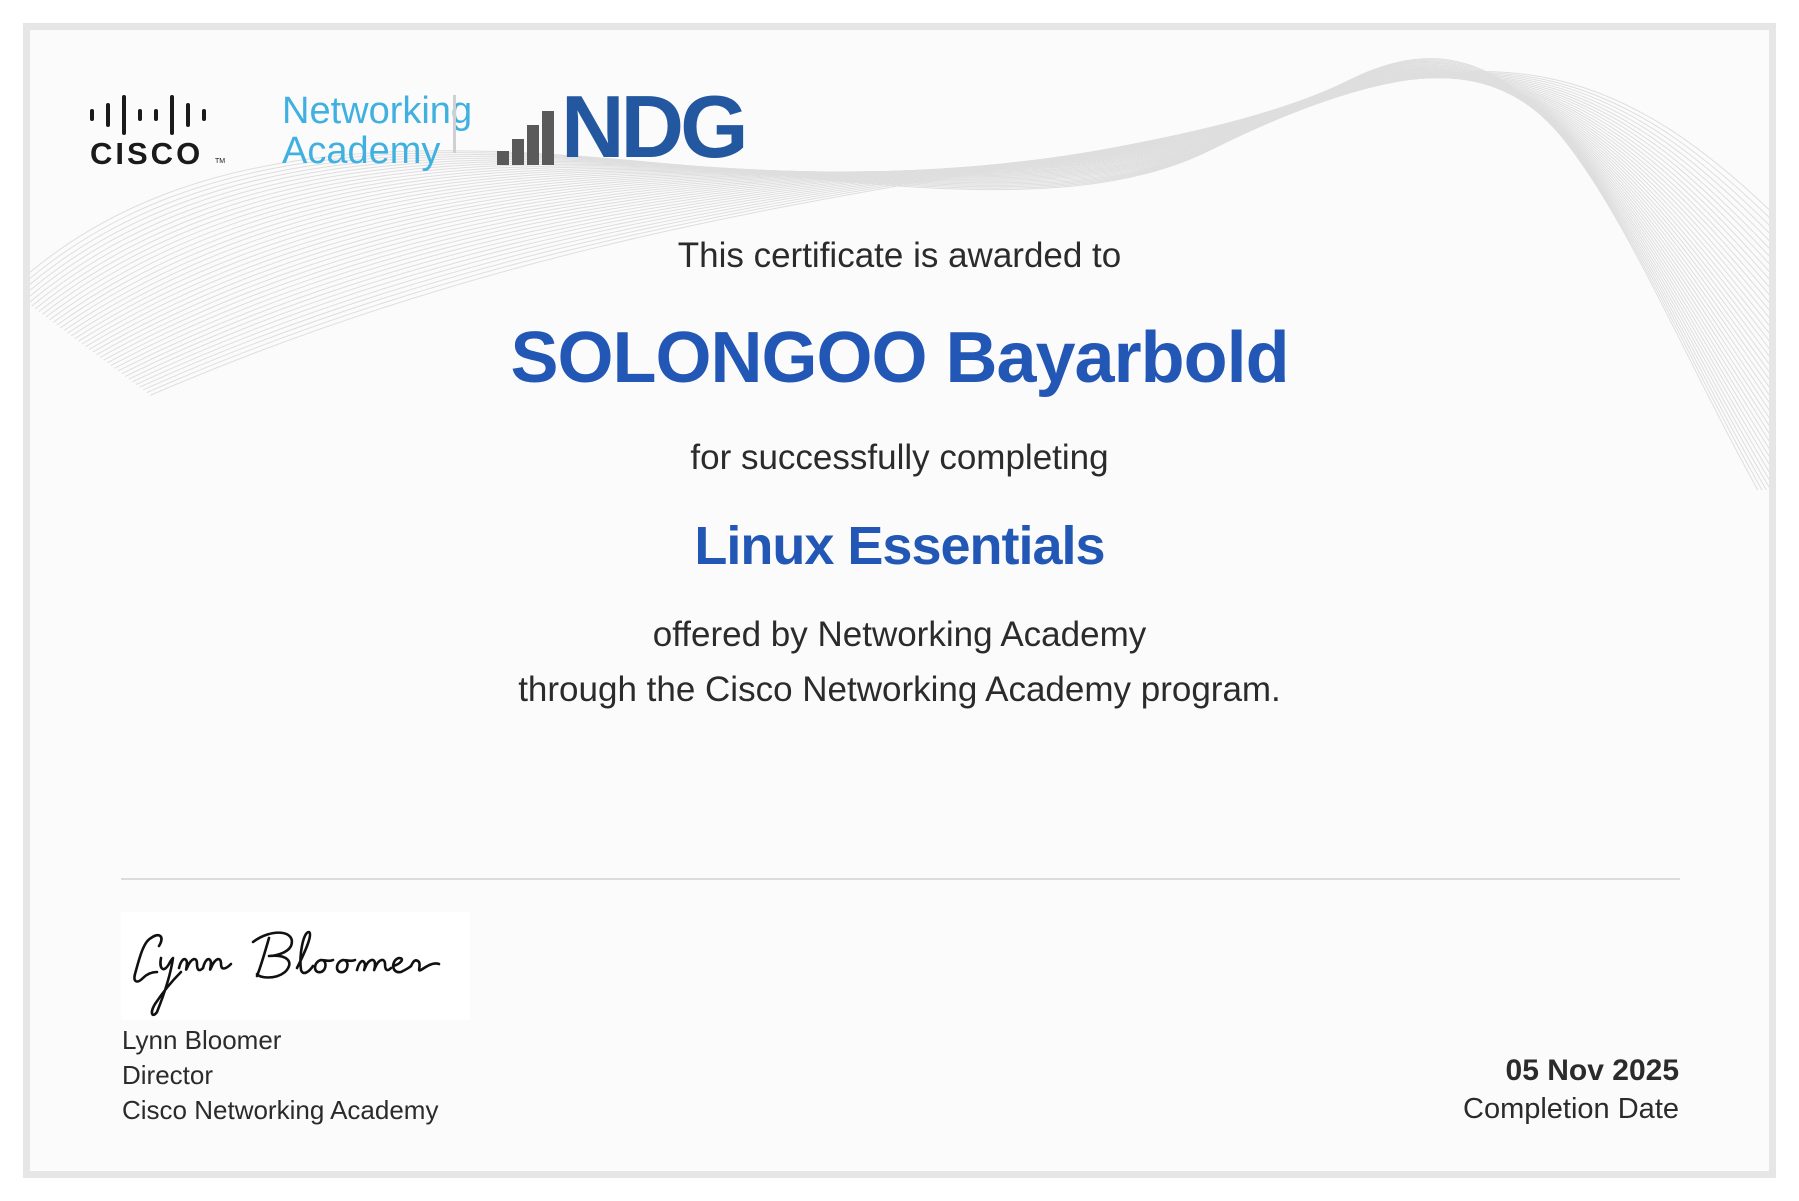  I want to click on course-name: Linux Essentials, so click(899, 546).